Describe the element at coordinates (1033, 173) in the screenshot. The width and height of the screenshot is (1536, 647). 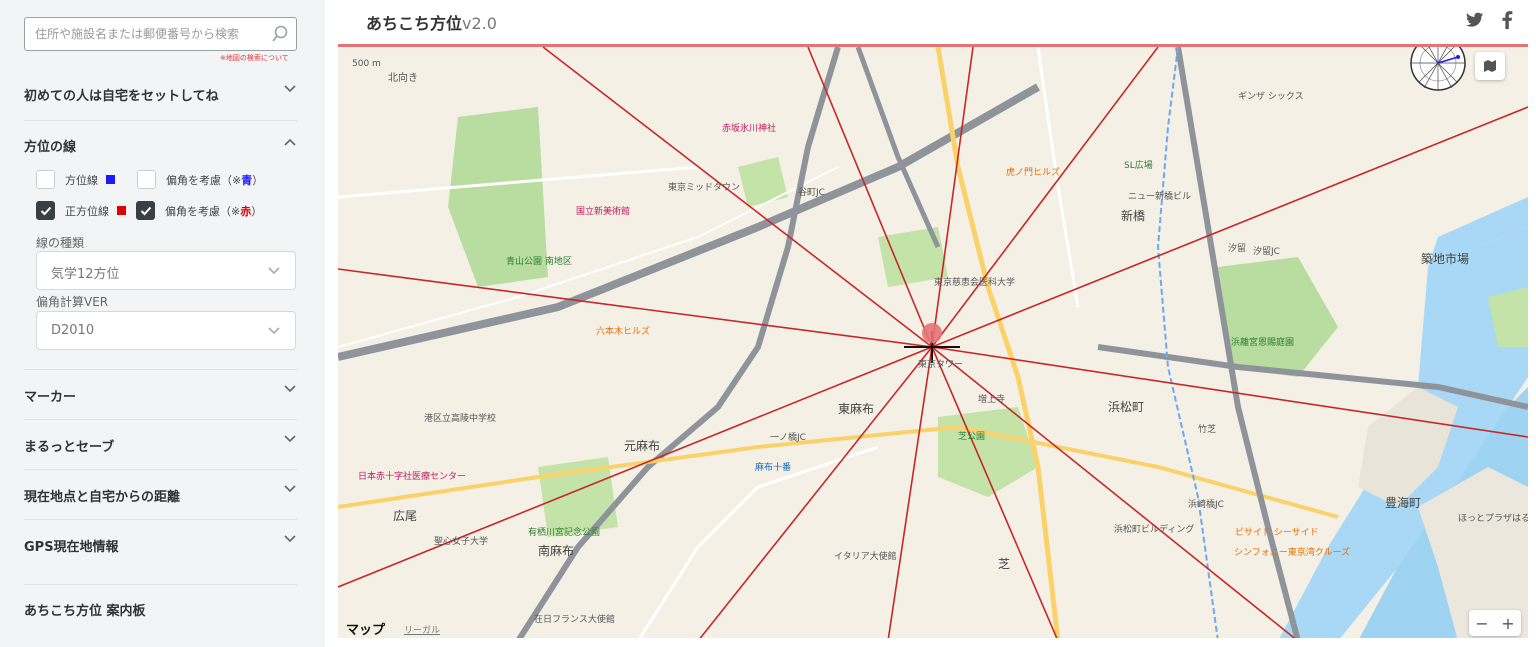
I see `map-label: 虎ノ門ヒルズ` at that location.